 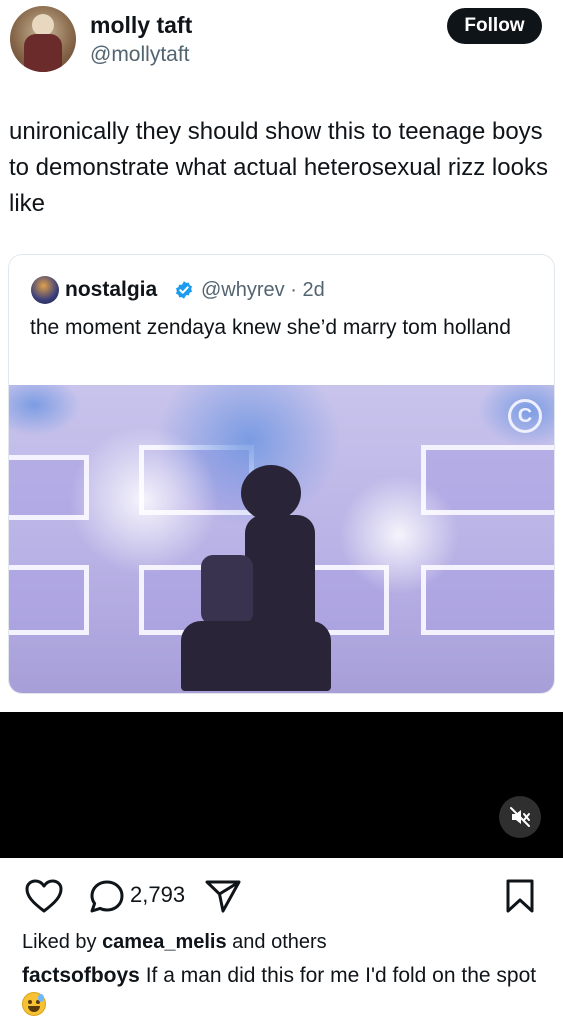 I want to click on likes-suffix: and others, so click(x=279, y=942).